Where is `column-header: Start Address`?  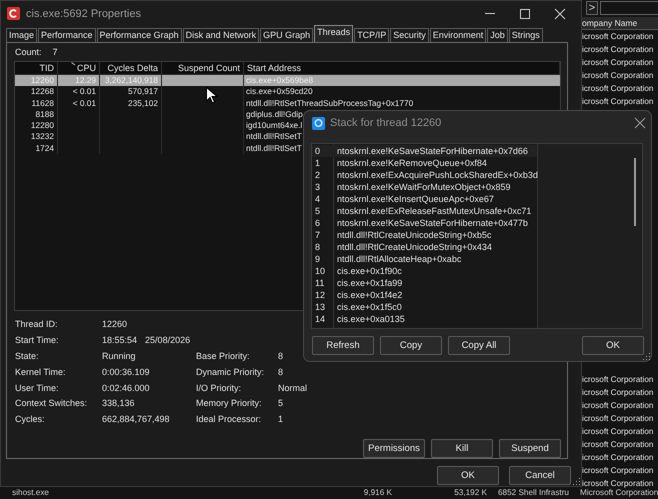
column-header: Start Address is located at coordinates (402, 68).